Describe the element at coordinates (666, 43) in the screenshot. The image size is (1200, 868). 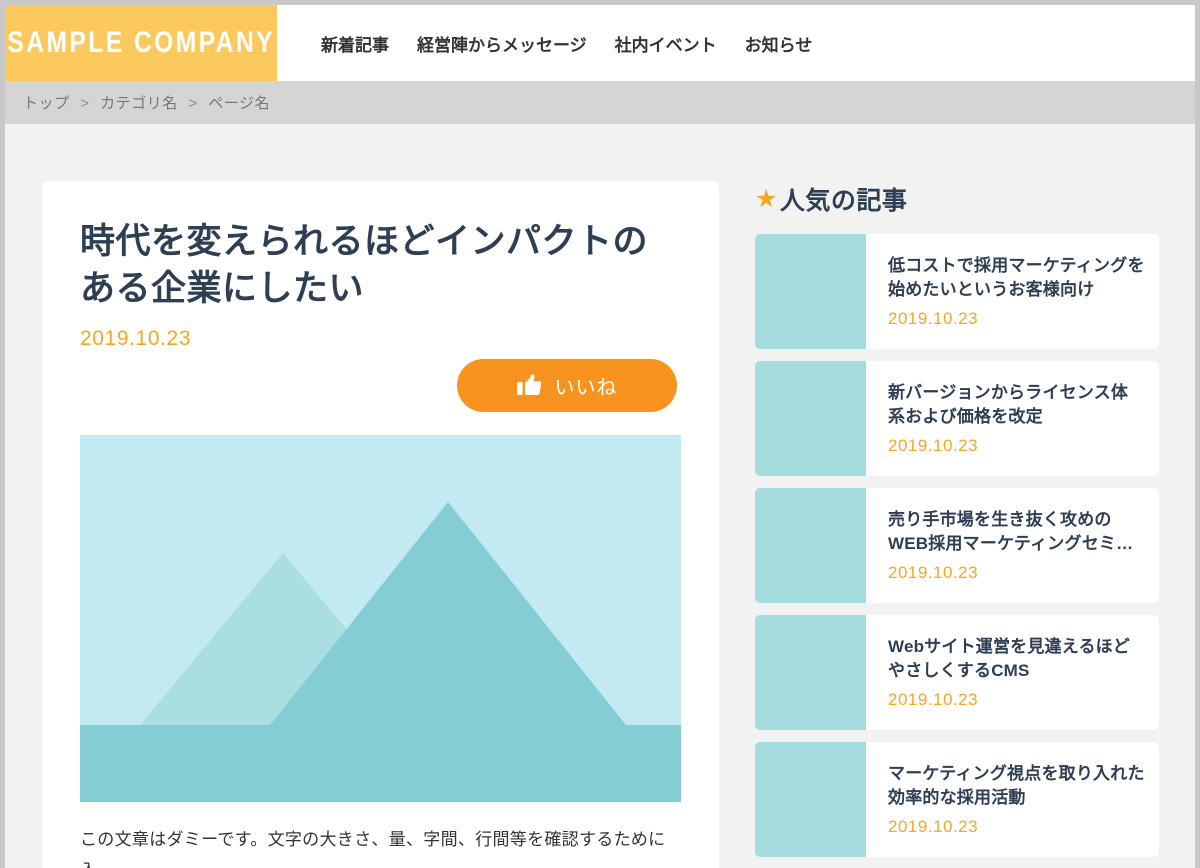
I see `nav-item-events: 社内イベント` at that location.